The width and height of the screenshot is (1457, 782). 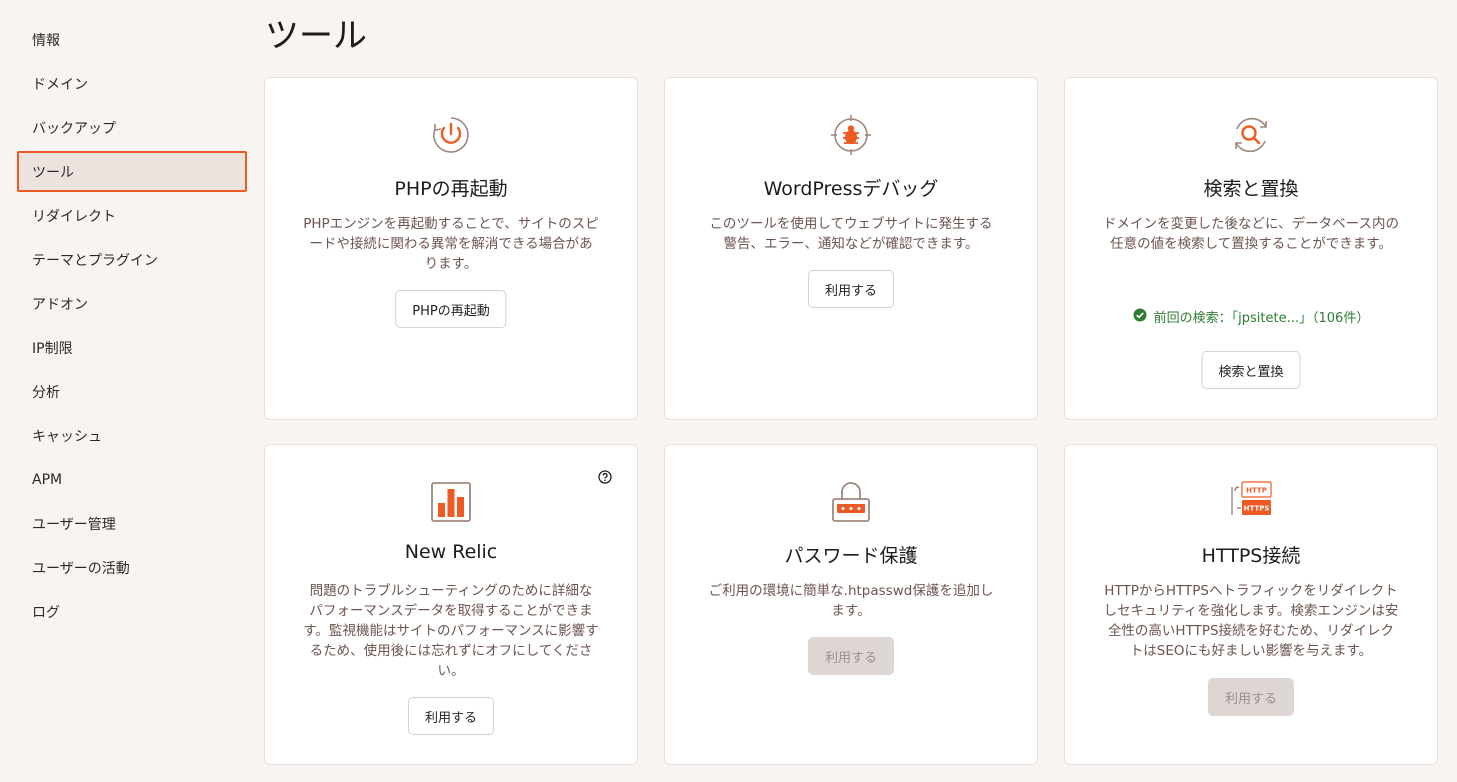 What do you see at coordinates (851, 289) in the screenshot?
I see `wordpress-debug-use-button: 利用する` at bounding box center [851, 289].